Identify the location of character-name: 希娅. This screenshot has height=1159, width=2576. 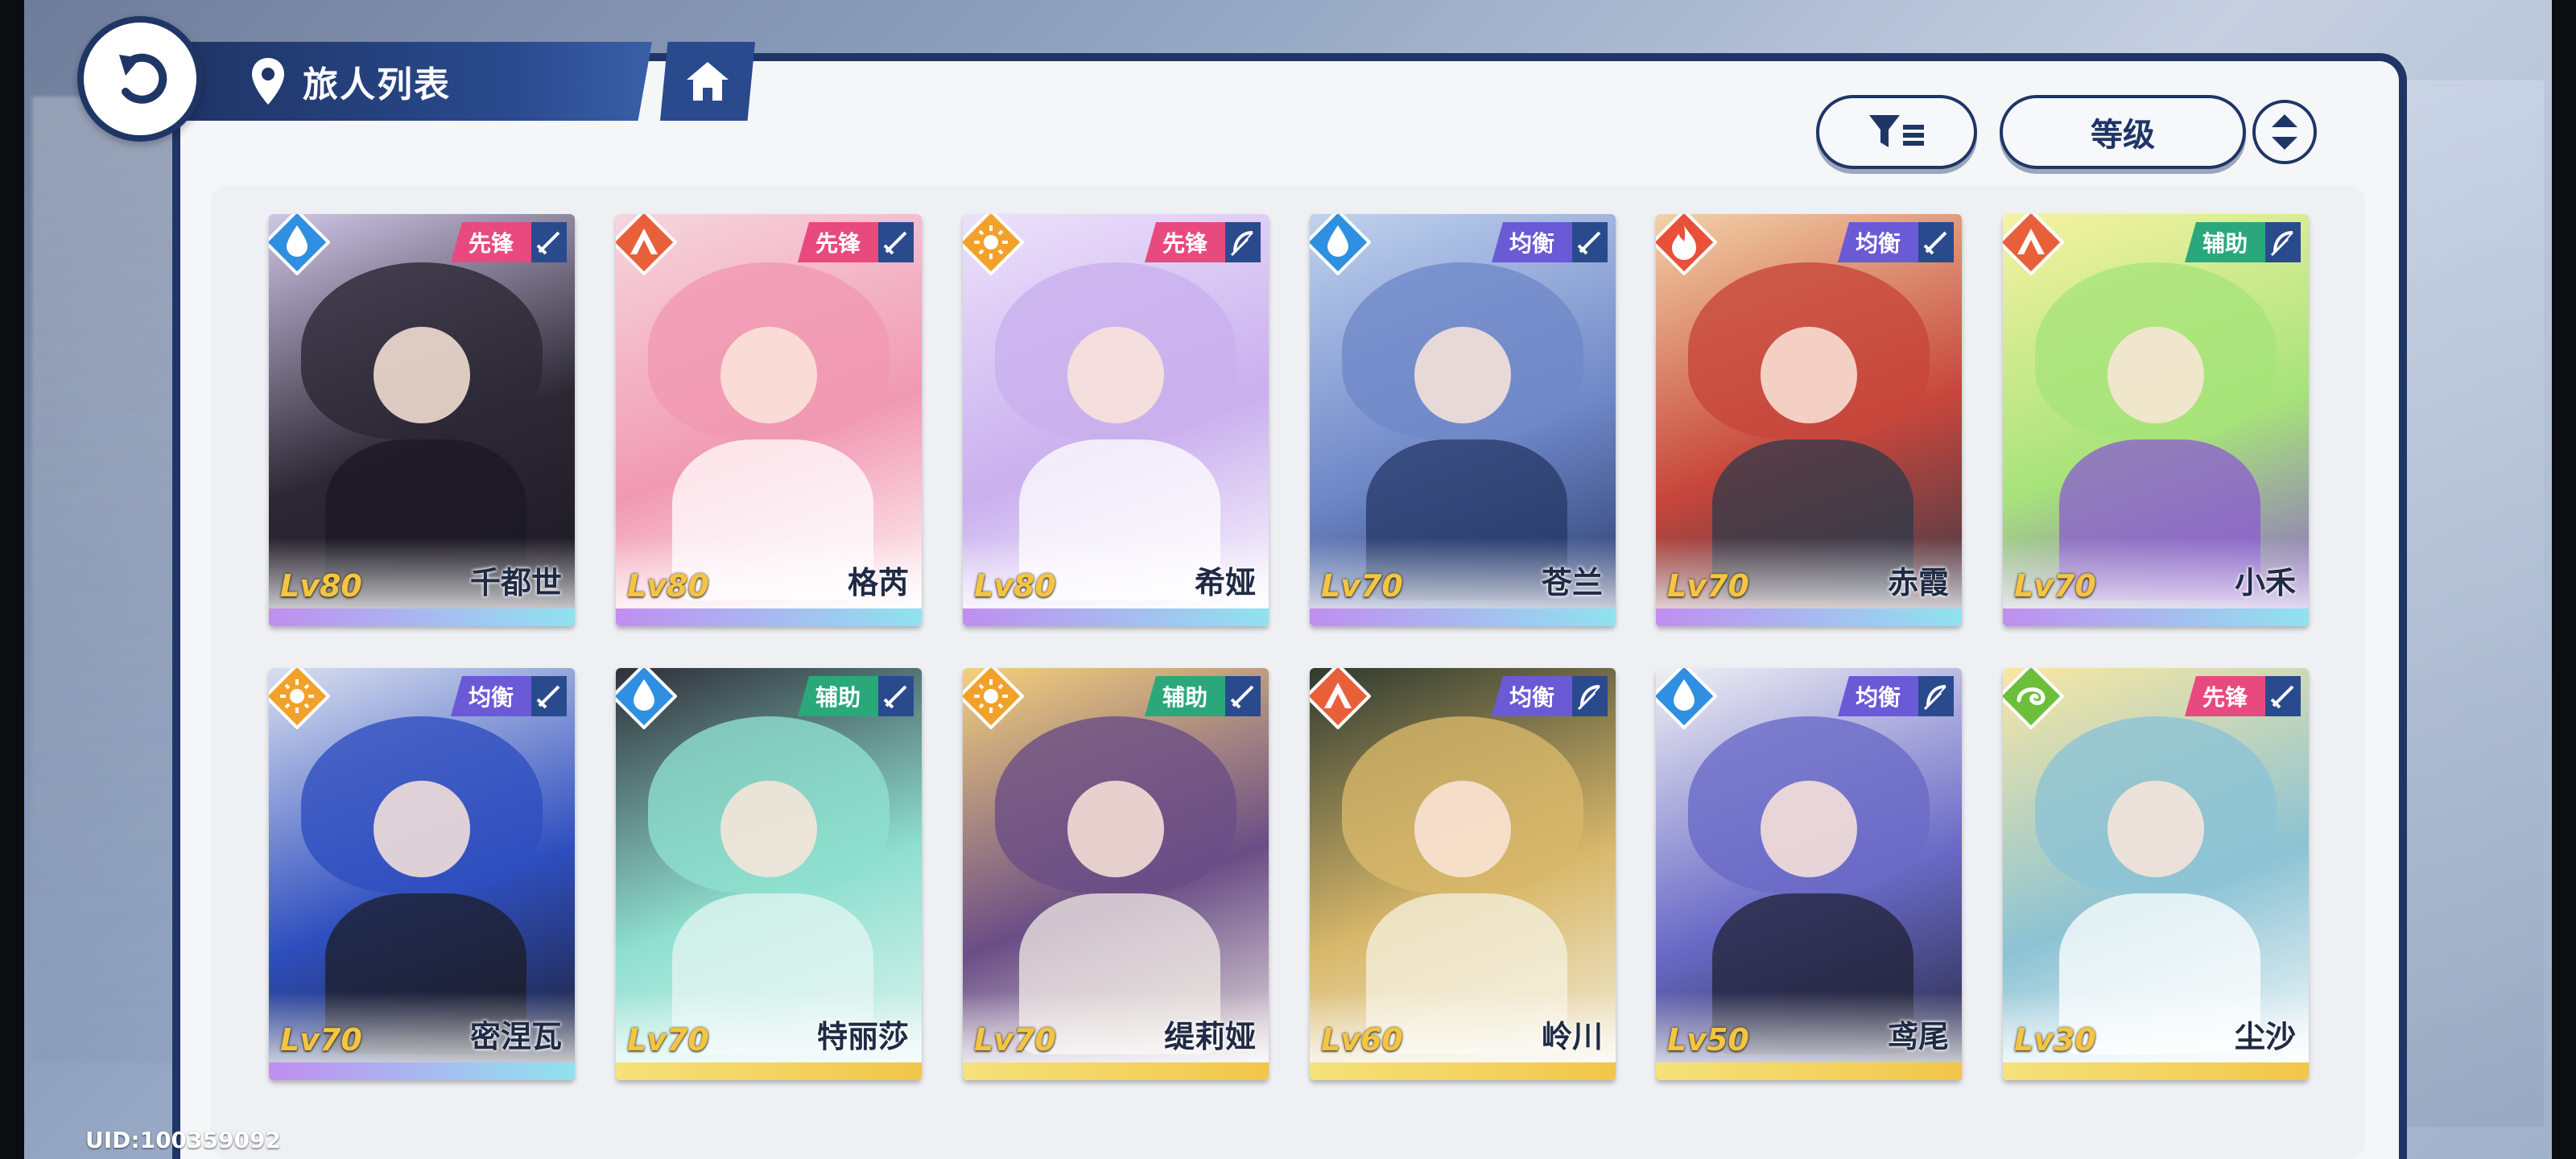
(1225, 582).